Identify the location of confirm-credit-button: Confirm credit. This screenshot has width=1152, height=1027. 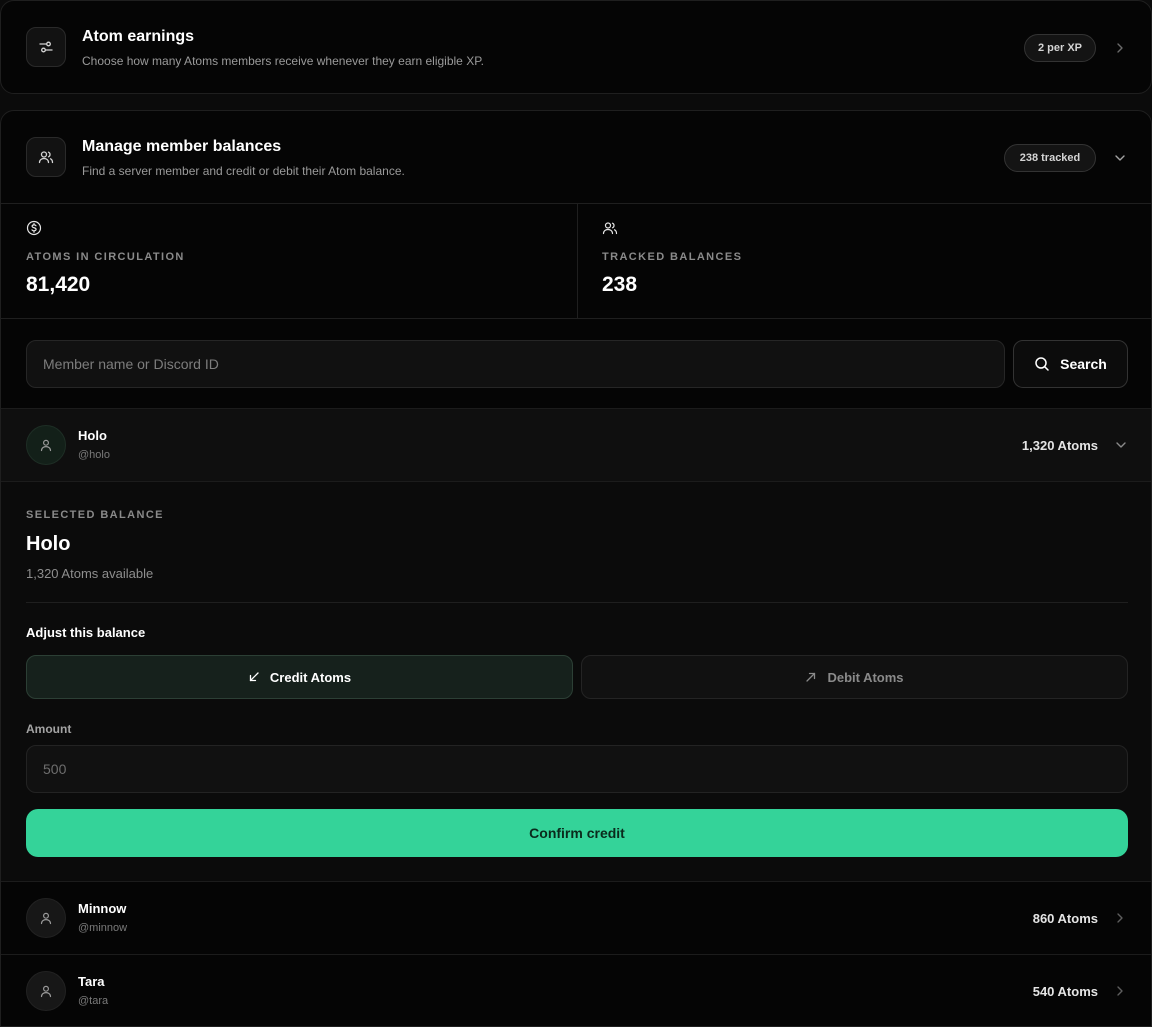
(577, 833).